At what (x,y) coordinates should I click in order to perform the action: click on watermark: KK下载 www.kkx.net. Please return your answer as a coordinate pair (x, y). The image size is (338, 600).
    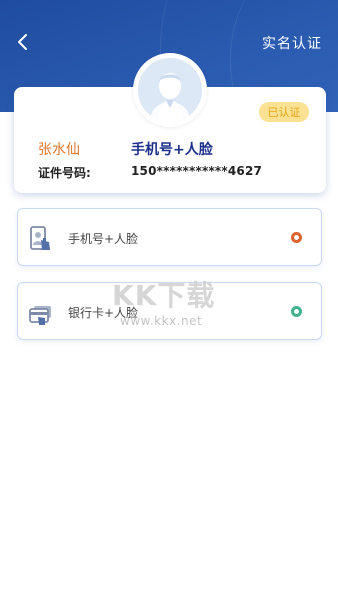
    Looking at the image, I should click on (172, 304).